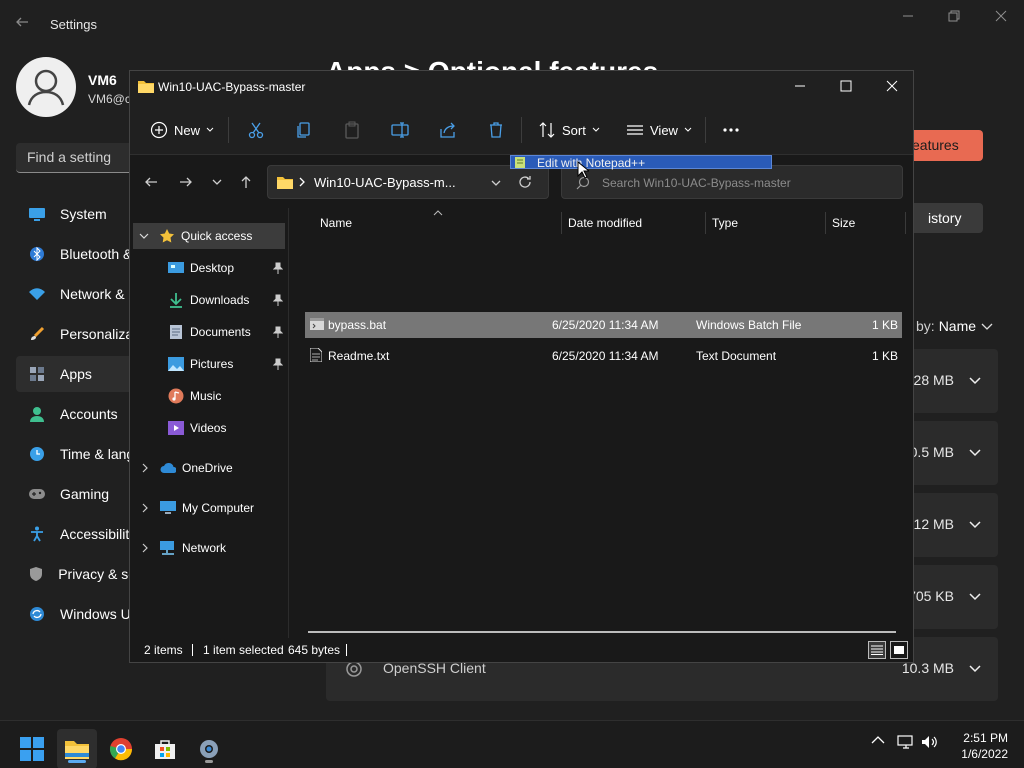 The width and height of the screenshot is (1024, 768). Describe the element at coordinates (878, 740) in the screenshot. I see `show-hidden-icons-button` at that location.